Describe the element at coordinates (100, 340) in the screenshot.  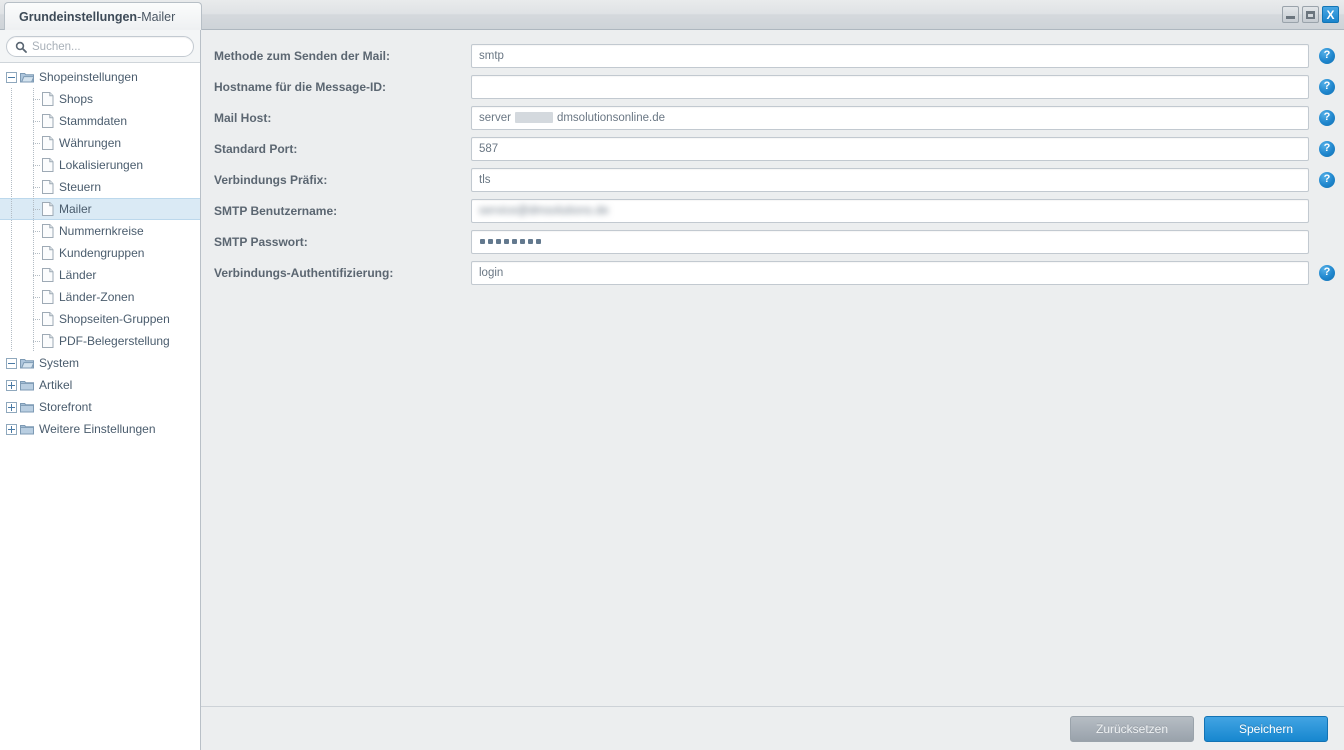
I see `sidebar-item-pdf-belegerstellung: PDF-Belegerstellung` at that location.